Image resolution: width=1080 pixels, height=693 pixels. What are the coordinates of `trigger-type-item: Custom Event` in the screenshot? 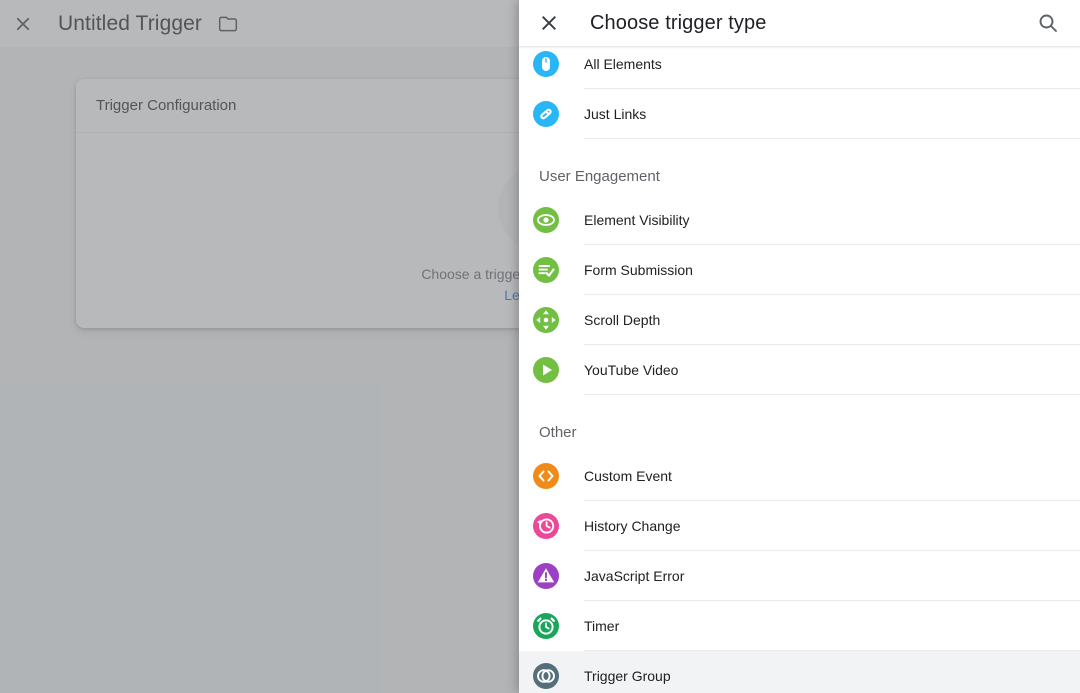 It's located at (799, 476).